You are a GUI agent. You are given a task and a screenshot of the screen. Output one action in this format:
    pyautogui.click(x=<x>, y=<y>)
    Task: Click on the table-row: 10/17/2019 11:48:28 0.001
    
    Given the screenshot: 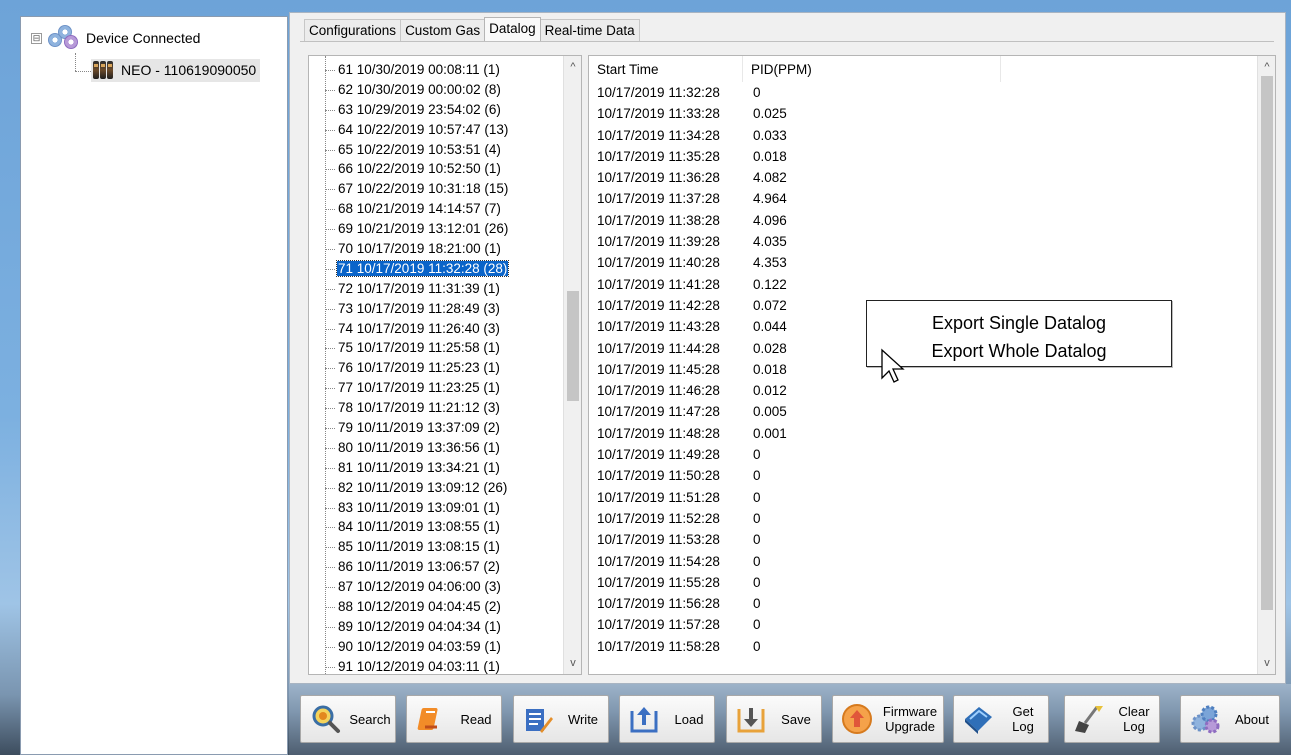 What is the action you would take?
    pyautogui.click(x=924, y=433)
    